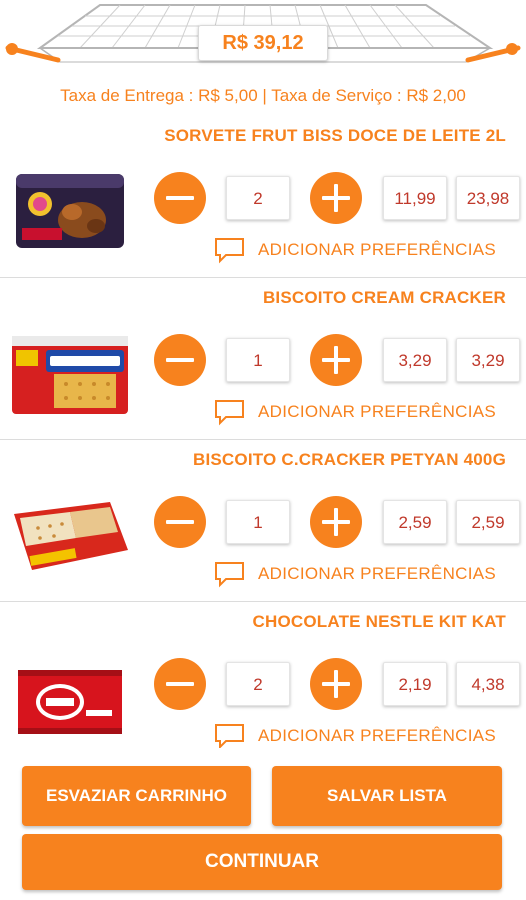 The width and height of the screenshot is (526, 900). I want to click on continue-button: CONTINUAR, so click(262, 862).